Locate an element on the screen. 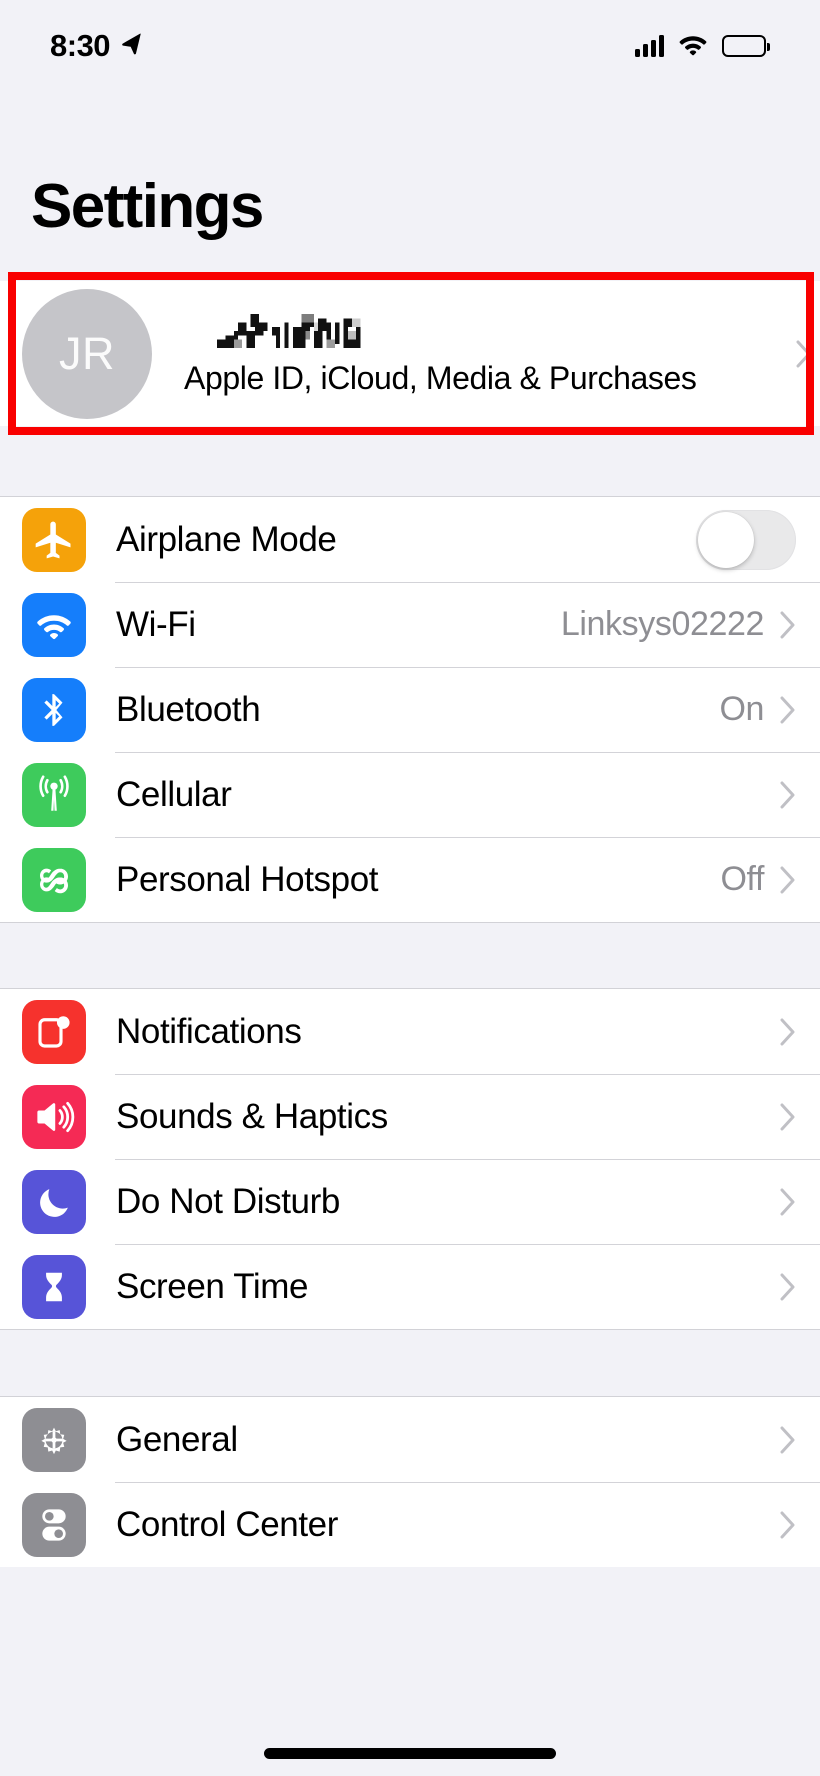 The height and width of the screenshot is (1776, 820). status-bar: 8:30 is located at coordinates (410, 46).